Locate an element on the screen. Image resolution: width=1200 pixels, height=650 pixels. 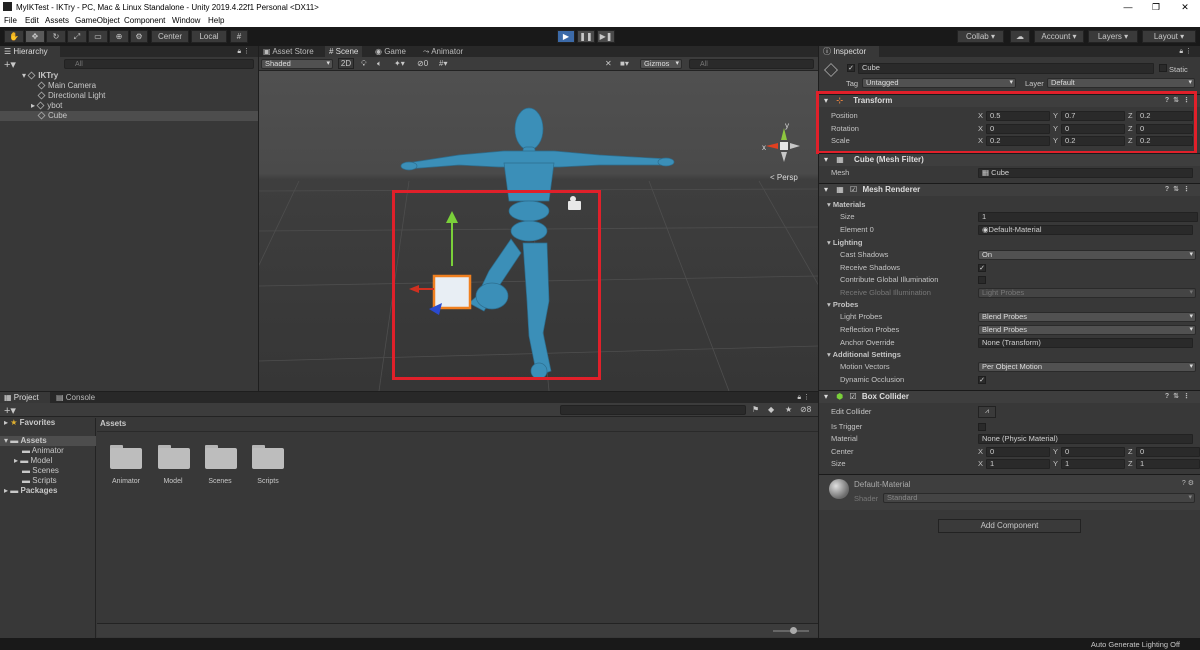
material-name: Default-Material is located at coordinates (882, 484).